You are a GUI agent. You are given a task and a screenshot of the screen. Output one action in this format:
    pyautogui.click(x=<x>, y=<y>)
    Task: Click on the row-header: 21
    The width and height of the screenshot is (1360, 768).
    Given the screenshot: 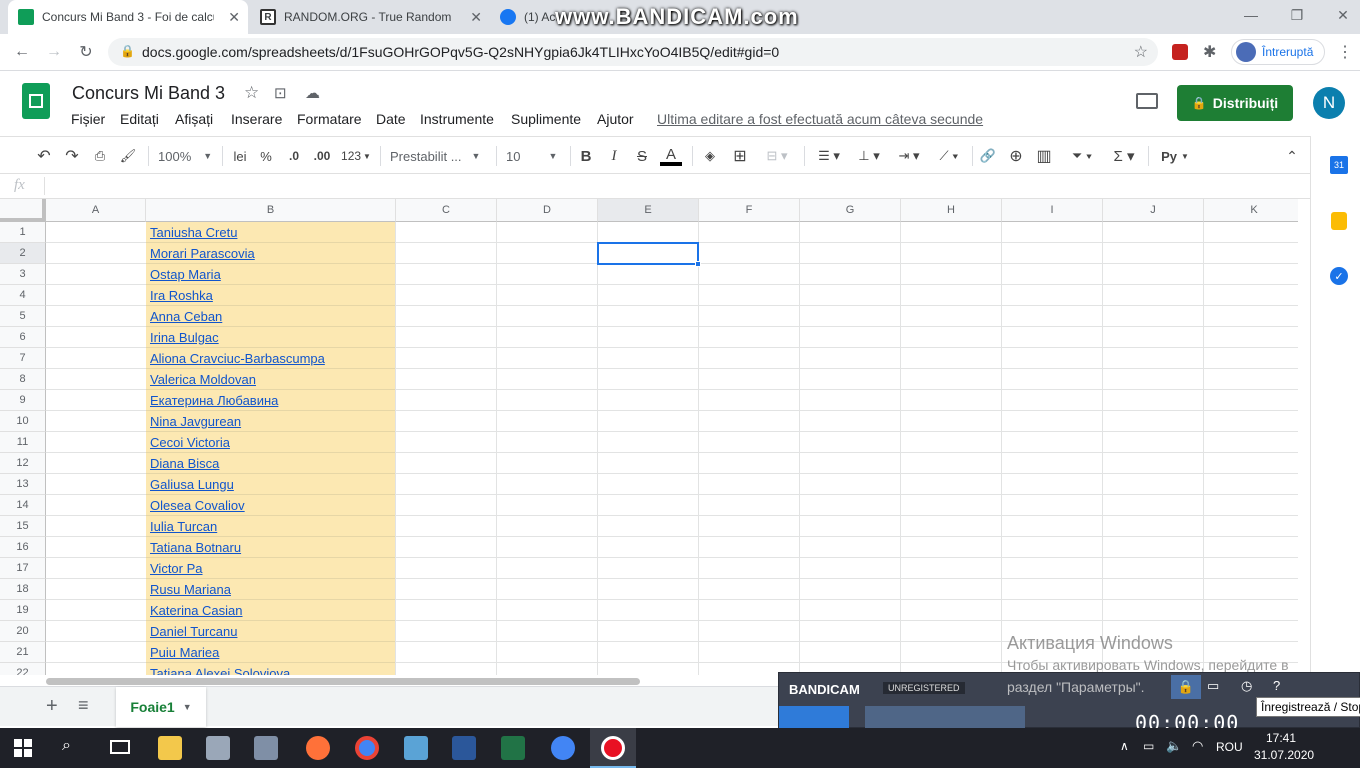 What is the action you would take?
    pyautogui.click(x=23, y=652)
    